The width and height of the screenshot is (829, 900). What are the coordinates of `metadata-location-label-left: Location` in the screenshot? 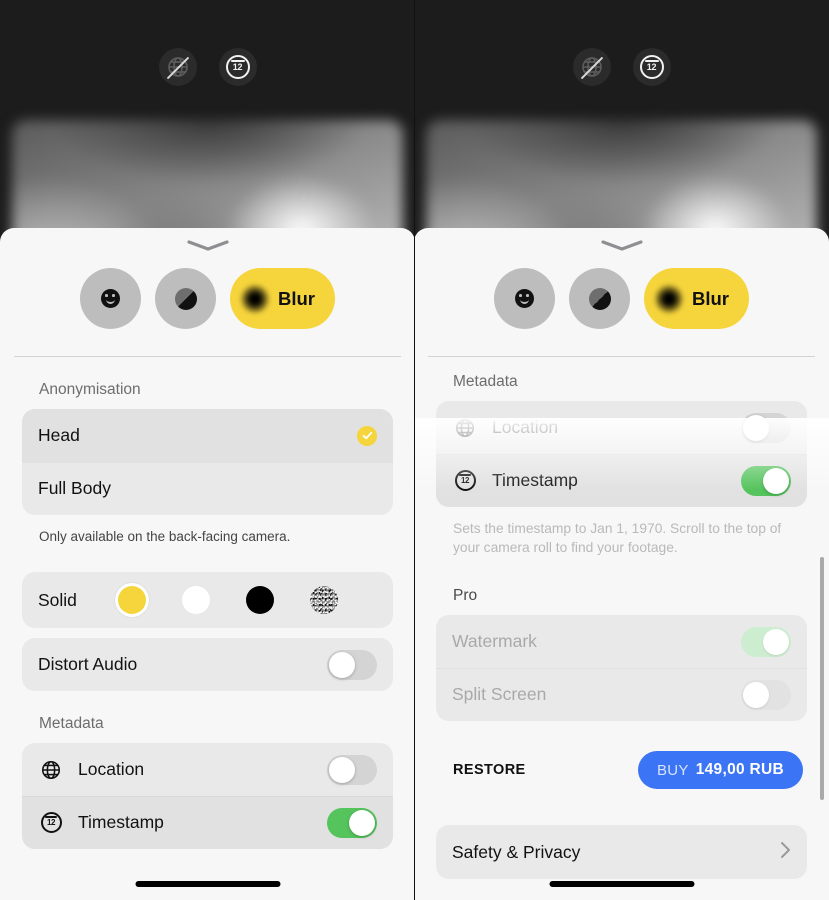 It's located at (111, 769).